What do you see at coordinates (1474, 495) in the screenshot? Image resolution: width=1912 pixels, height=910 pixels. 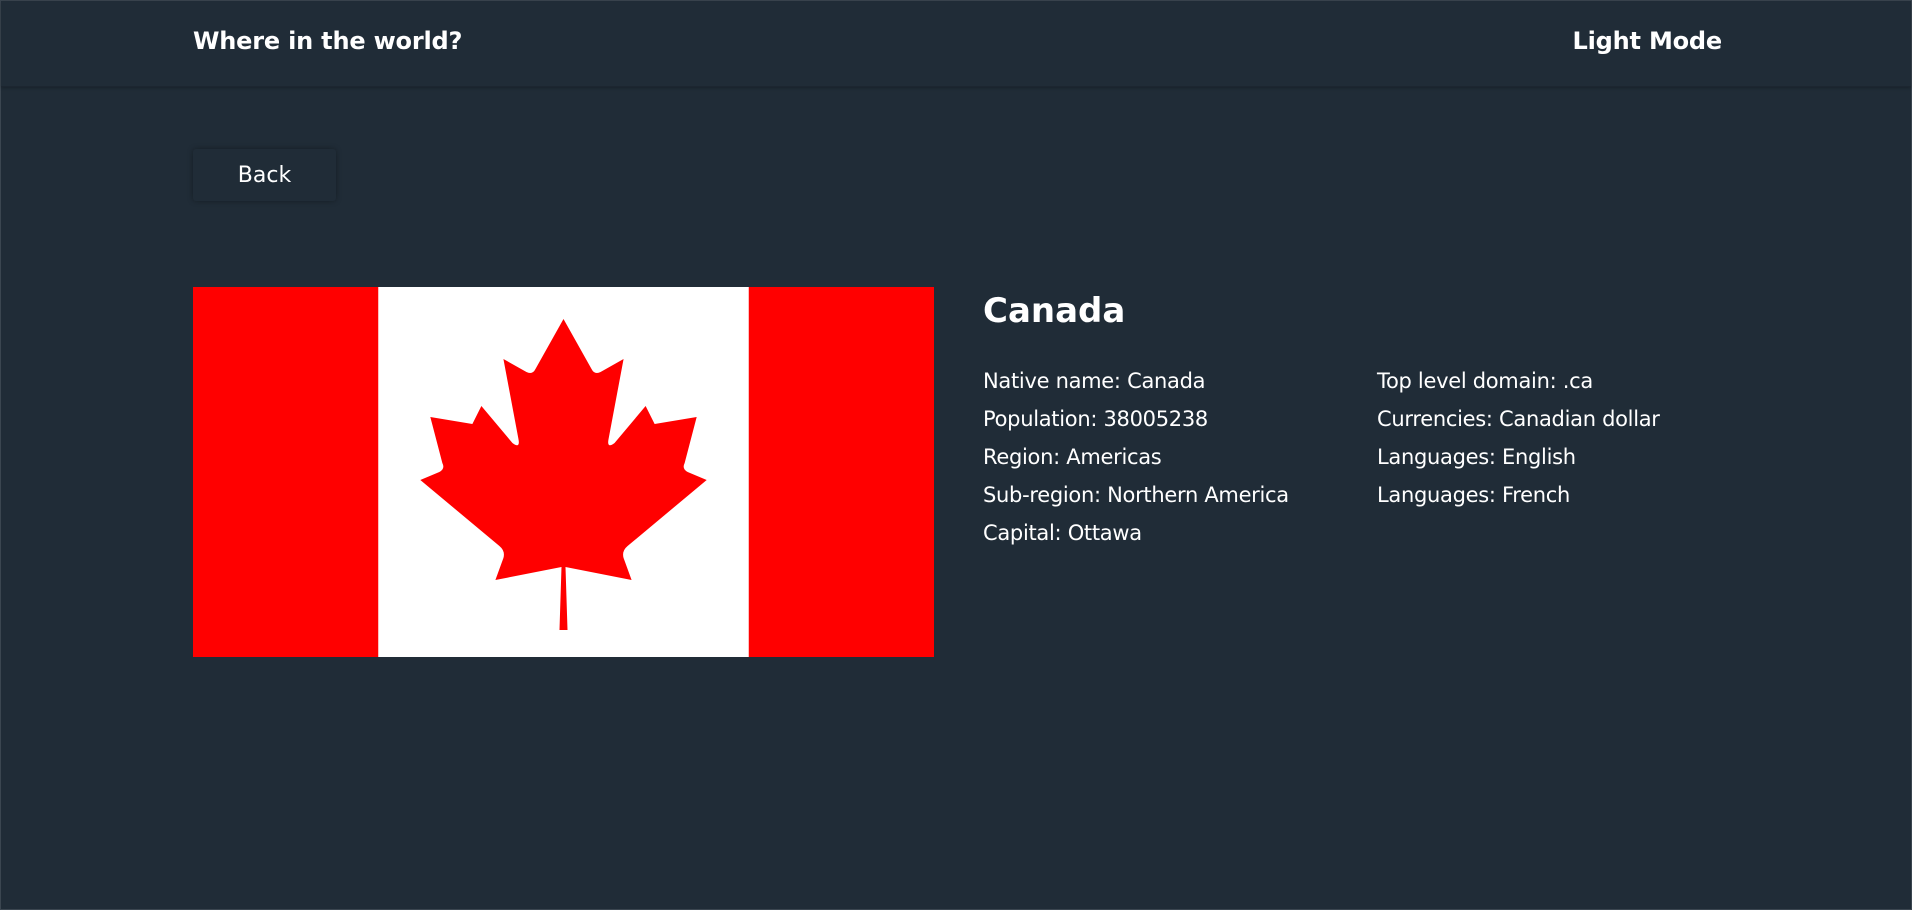 I see `language-row: Languages: French` at bounding box center [1474, 495].